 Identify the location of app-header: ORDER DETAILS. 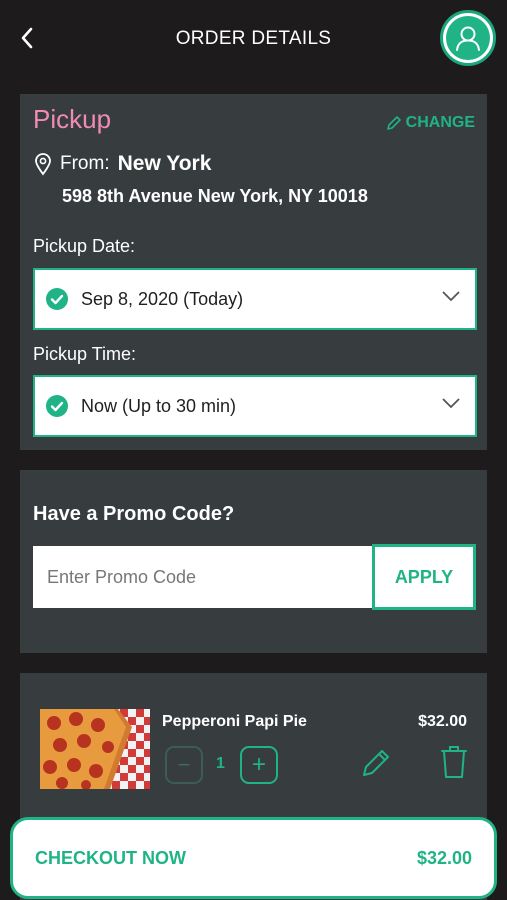
(253, 39).